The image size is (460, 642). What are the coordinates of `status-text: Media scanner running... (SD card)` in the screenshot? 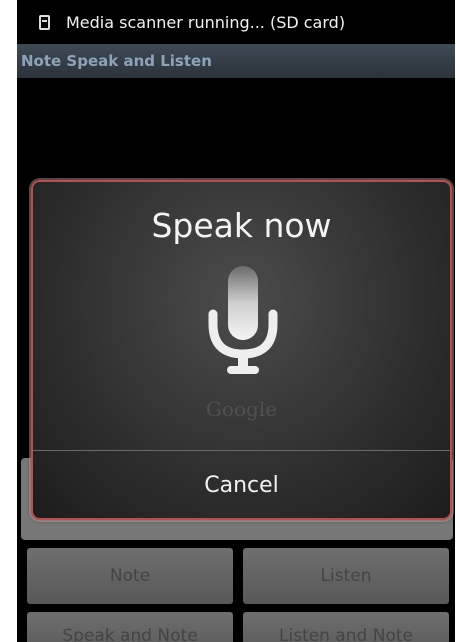 It's located at (206, 22).